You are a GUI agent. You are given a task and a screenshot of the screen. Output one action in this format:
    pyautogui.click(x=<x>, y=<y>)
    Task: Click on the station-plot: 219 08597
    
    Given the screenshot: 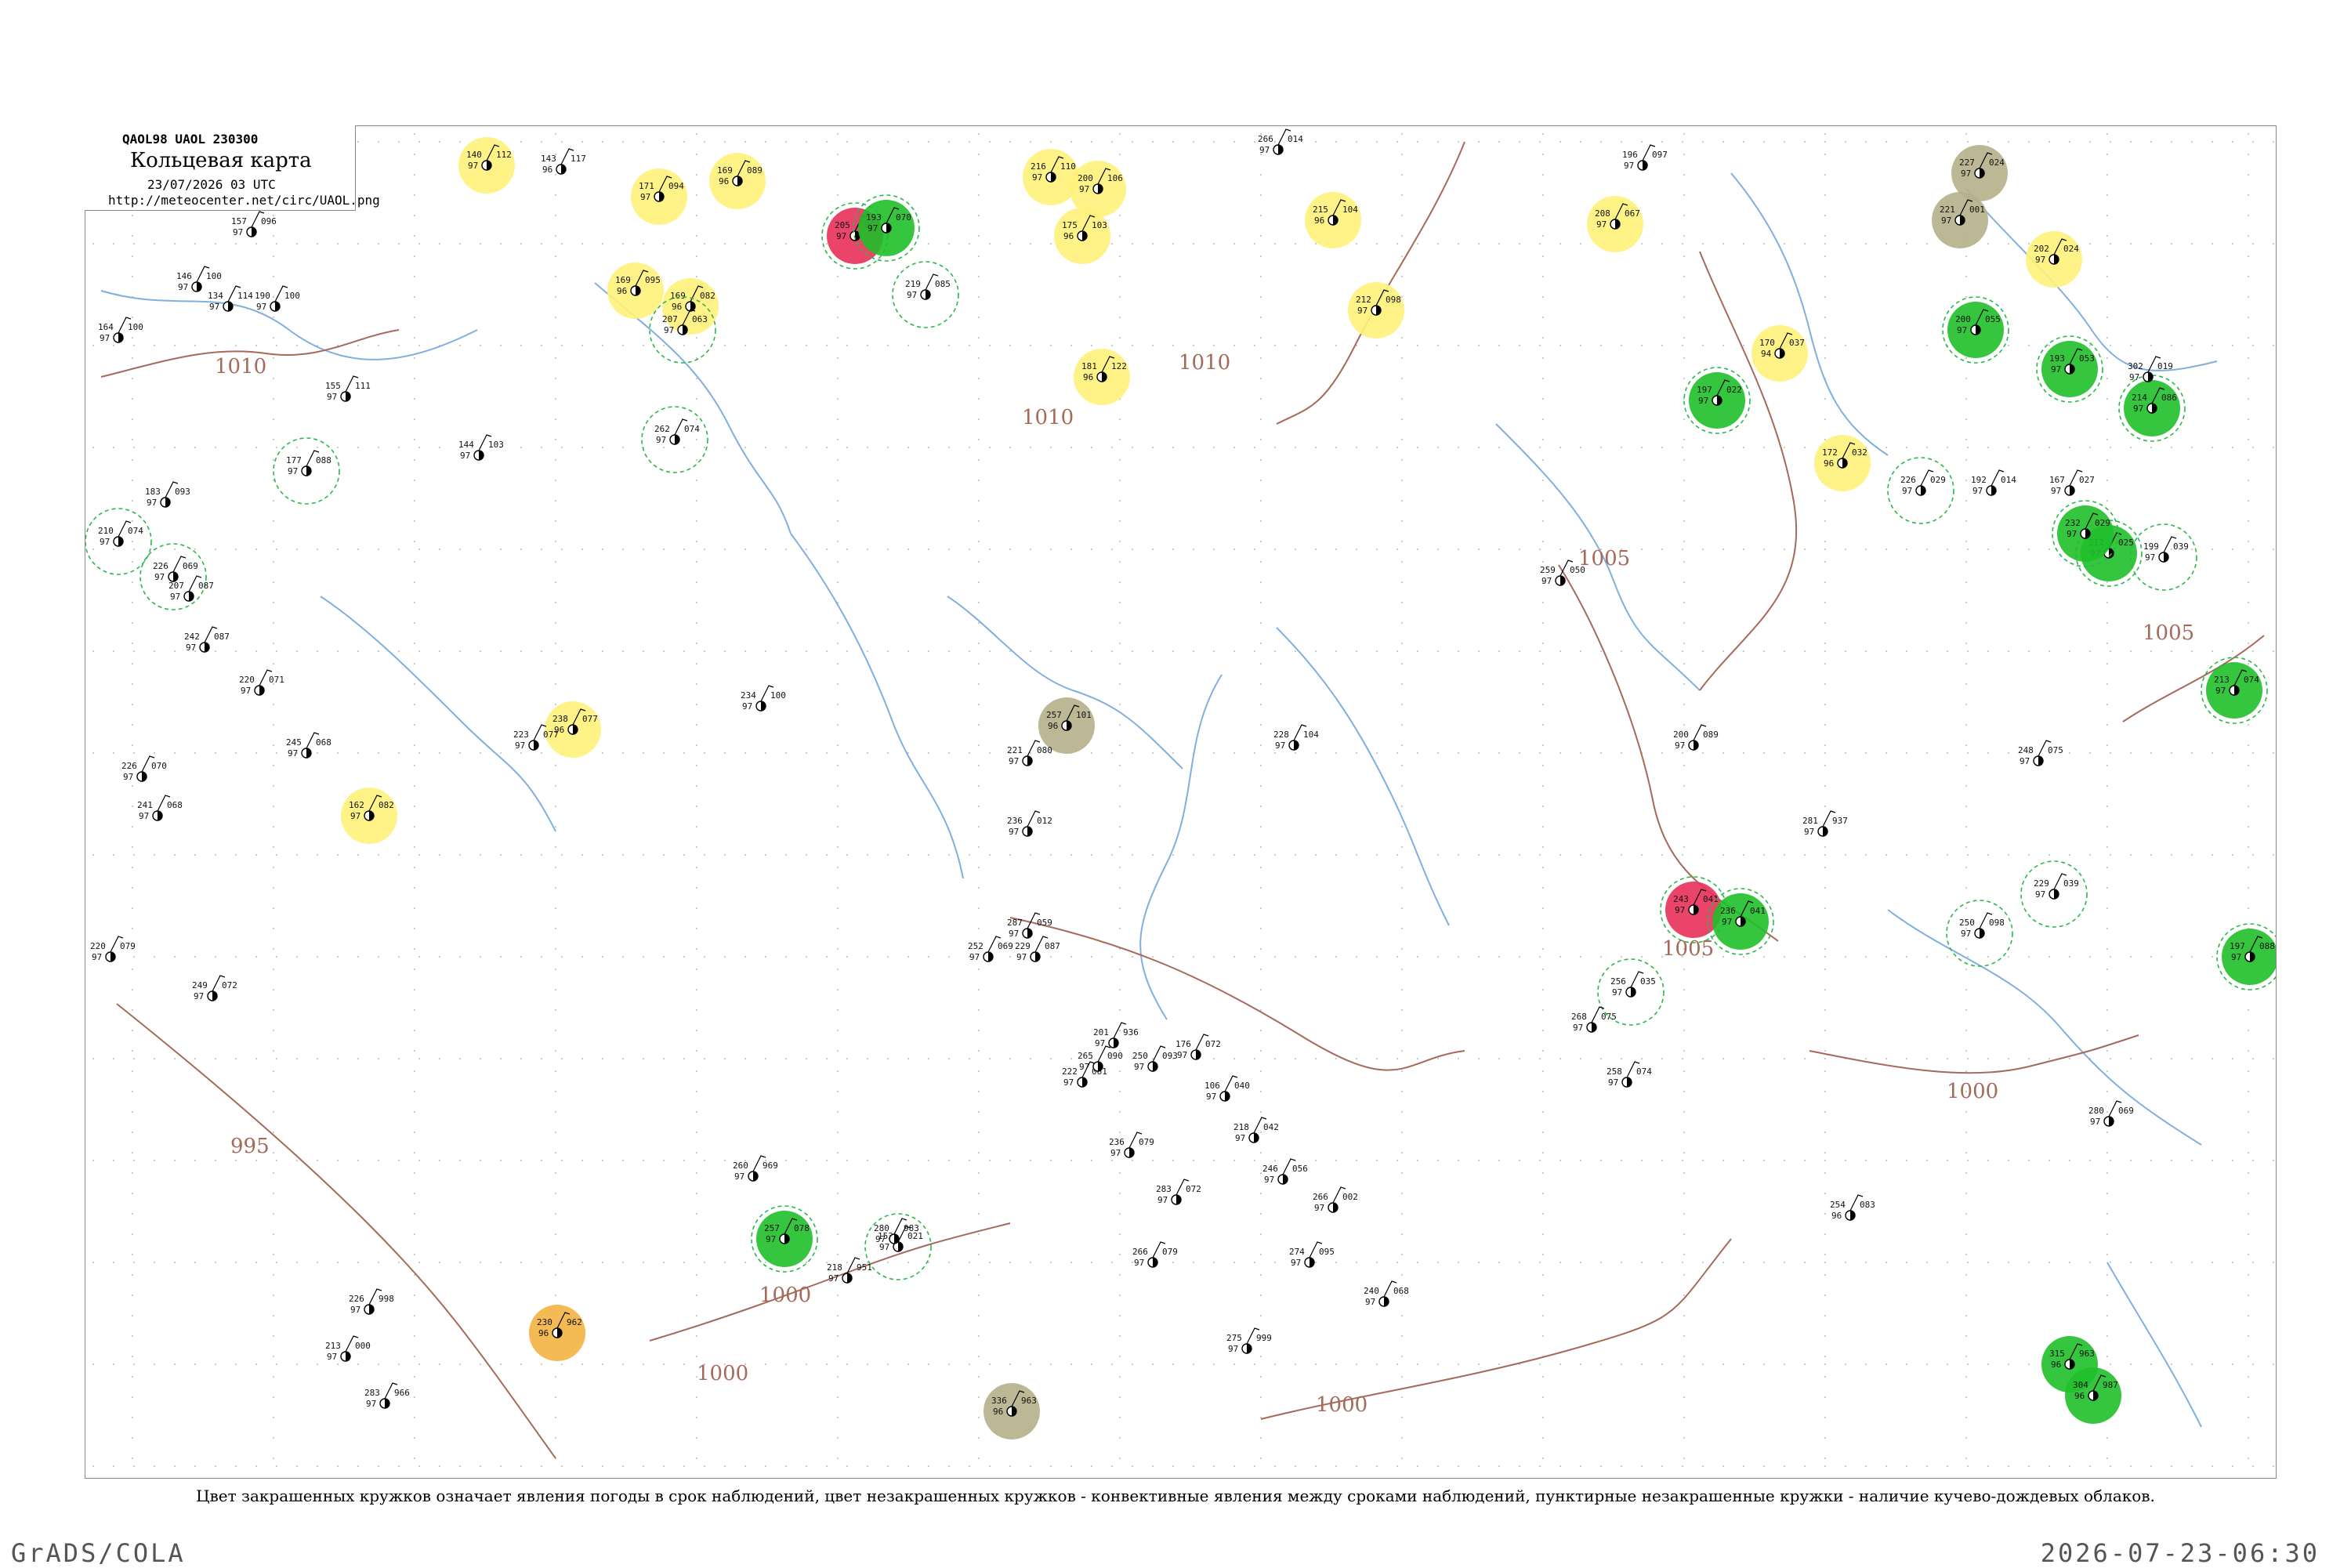 What is the action you would take?
    pyautogui.click(x=925, y=295)
    